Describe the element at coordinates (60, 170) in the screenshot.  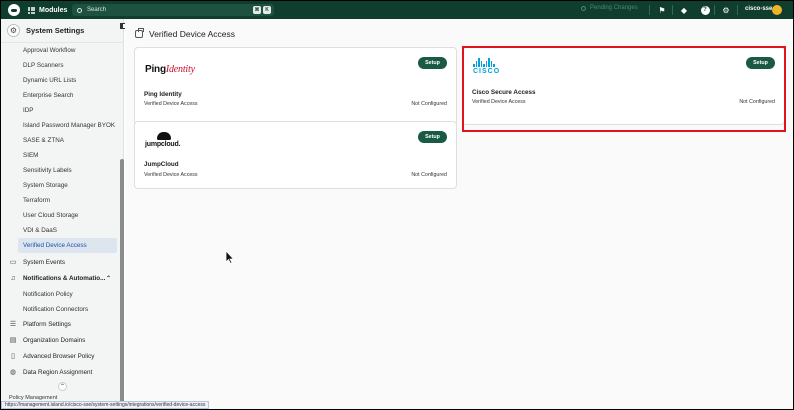
I see `sidebar-item-sensitivity-labels: Sensitivity Labels` at that location.